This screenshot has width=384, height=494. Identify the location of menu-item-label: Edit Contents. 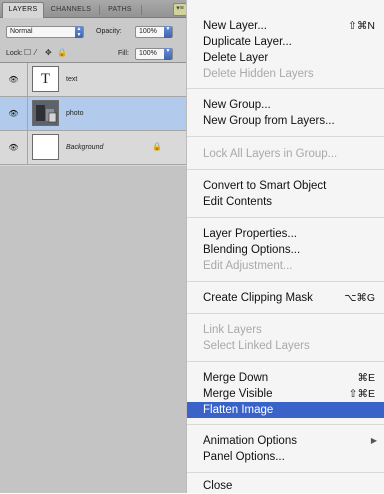
(238, 202).